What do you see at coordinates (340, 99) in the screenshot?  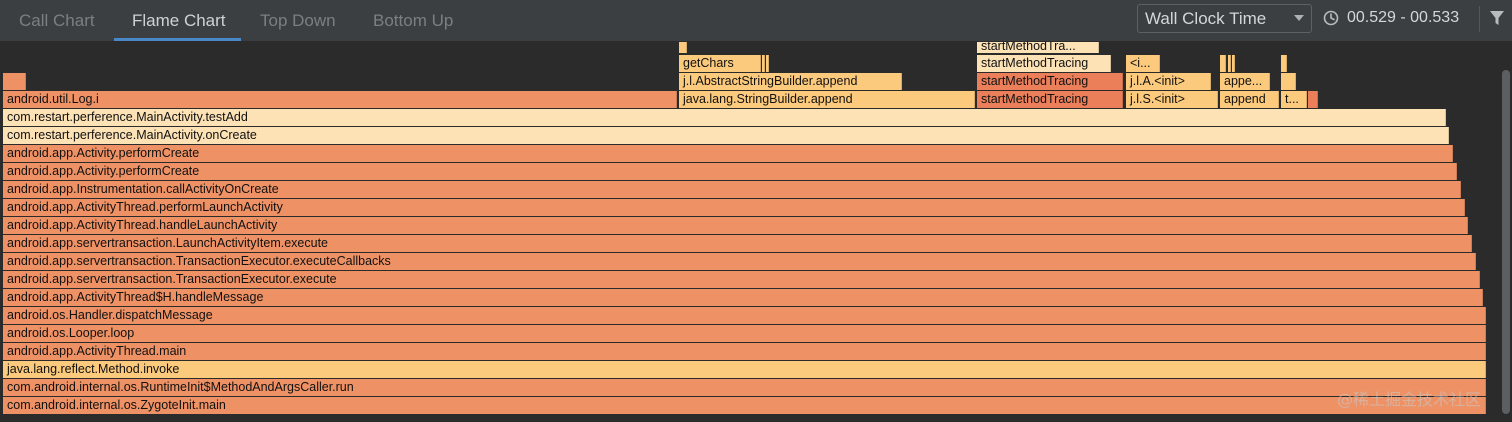 I see `flame-frame: android.util.Log.i` at bounding box center [340, 99].